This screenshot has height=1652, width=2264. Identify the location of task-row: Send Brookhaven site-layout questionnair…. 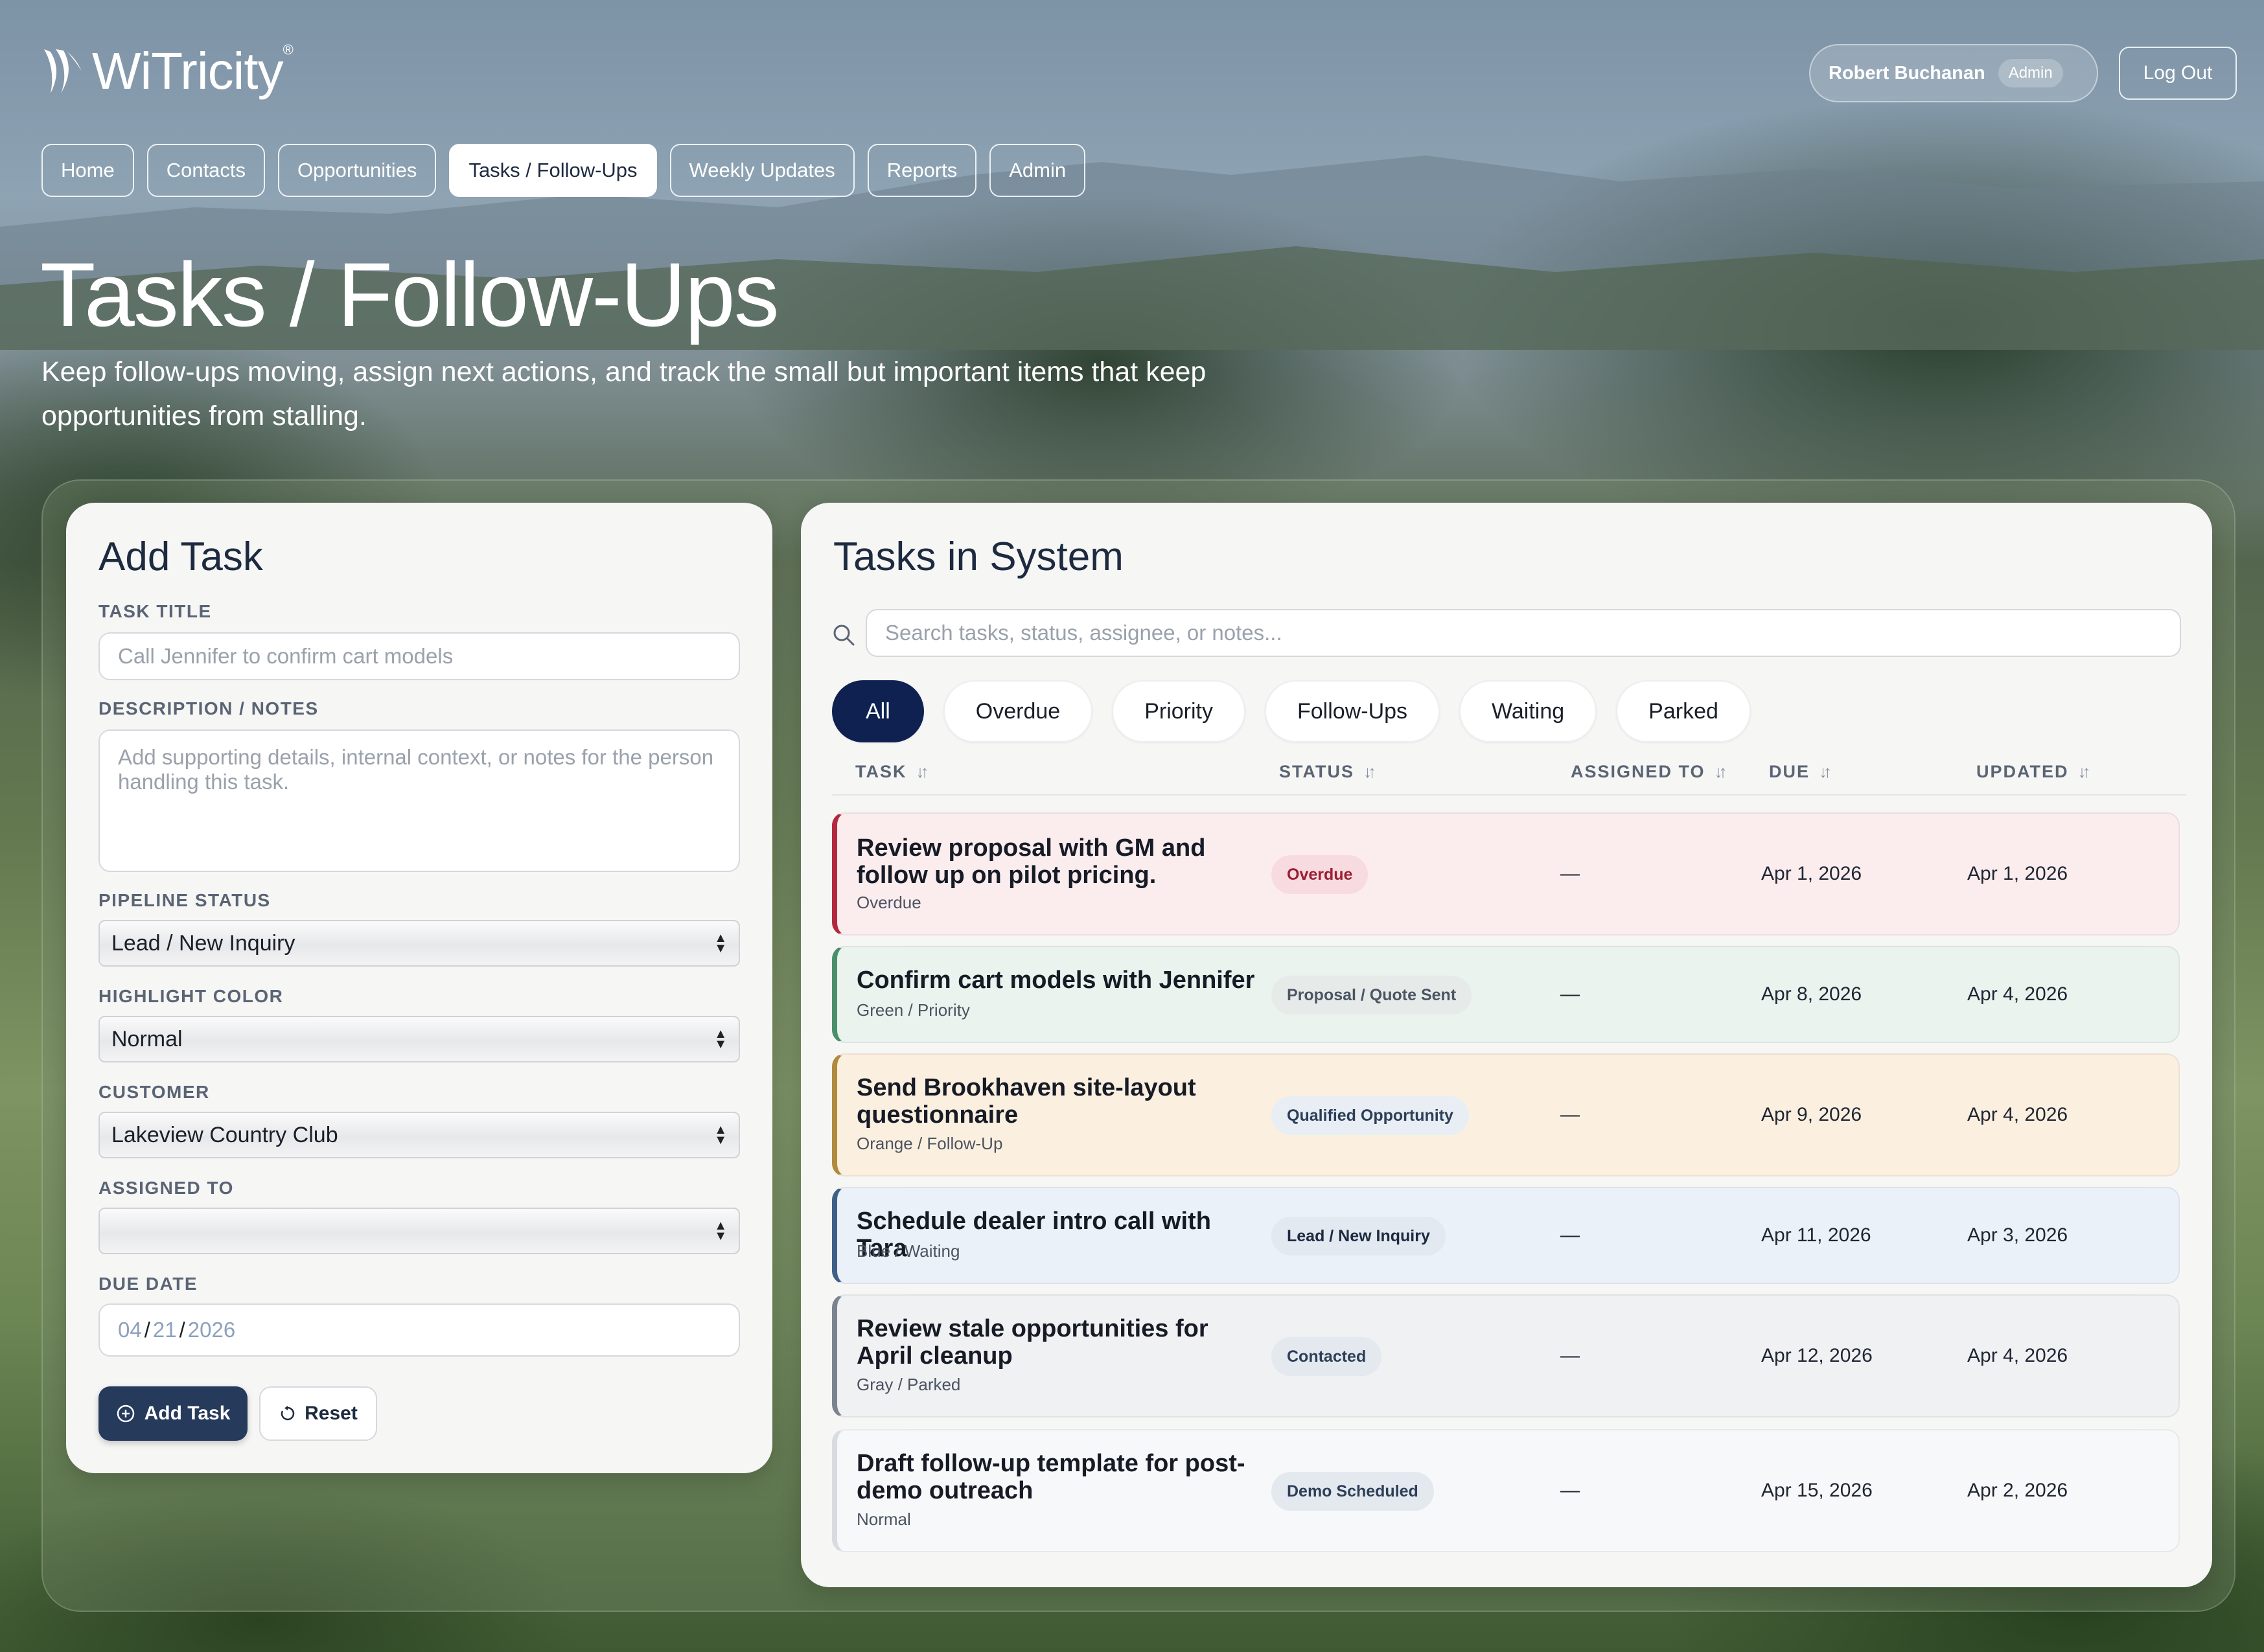
(1506, 1114).